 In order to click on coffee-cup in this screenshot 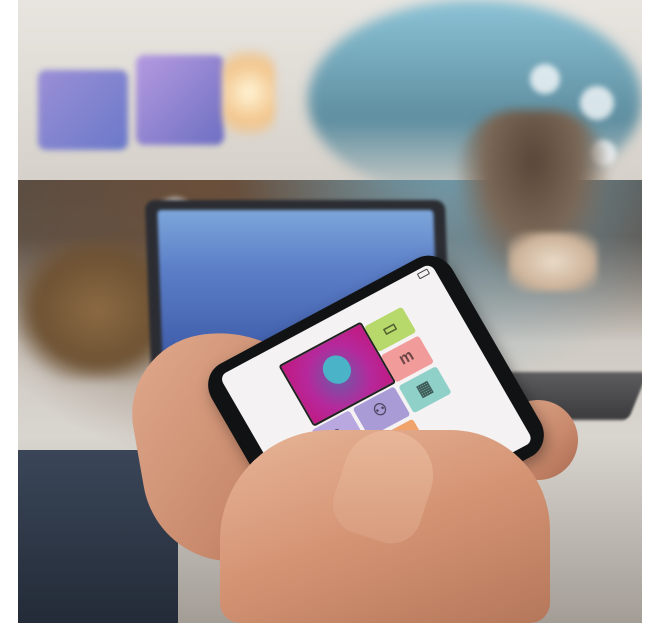, I will do `click(553, 262)`.